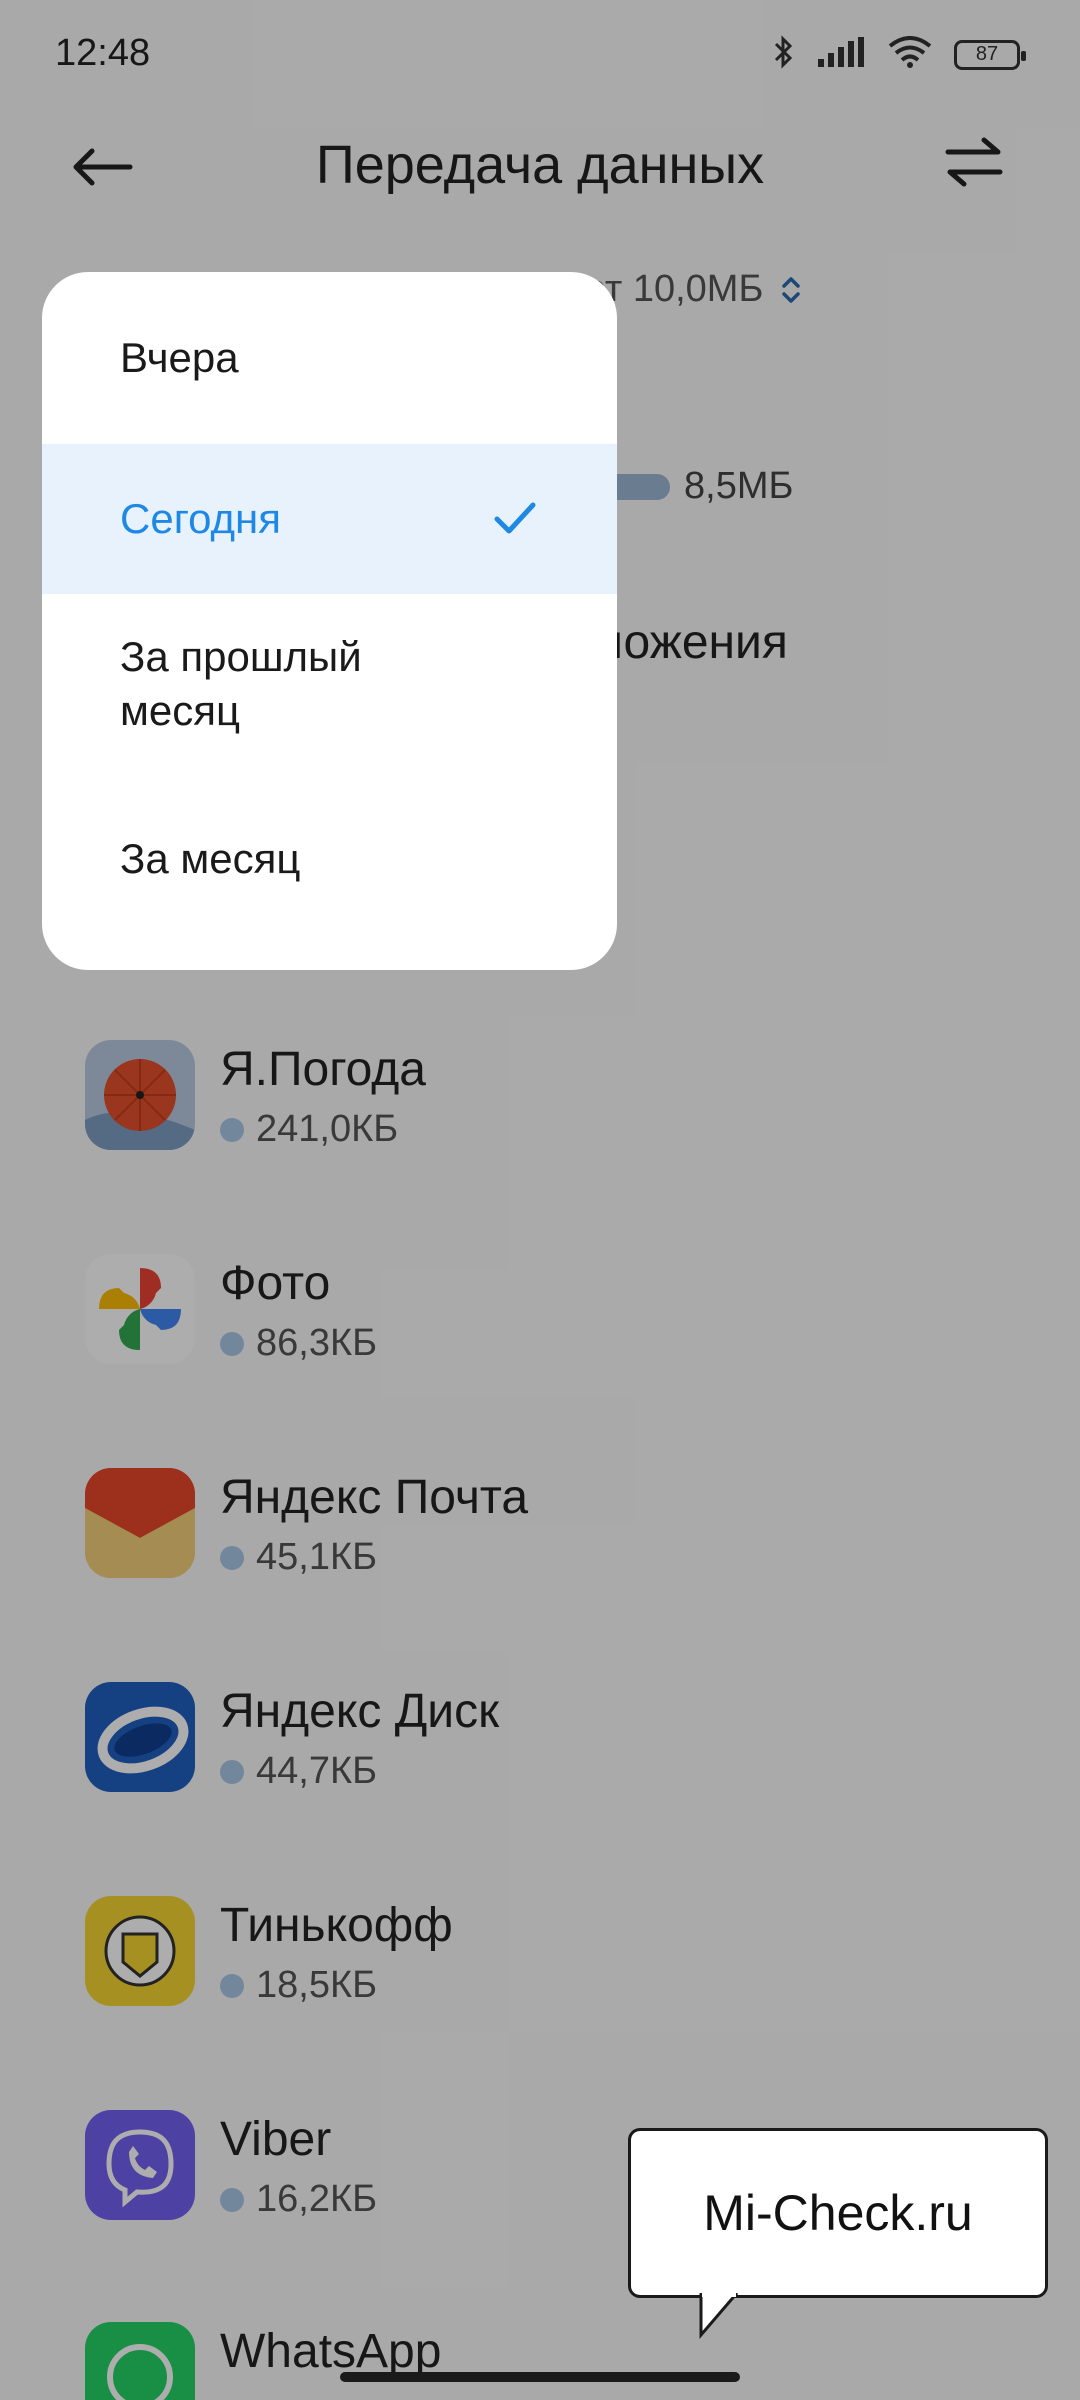 The image size is (1080, 2400). Describe the element at coordinates (241, 683) in the screenshot. I see `menu-item-label: За прошлый месяц` at that location.